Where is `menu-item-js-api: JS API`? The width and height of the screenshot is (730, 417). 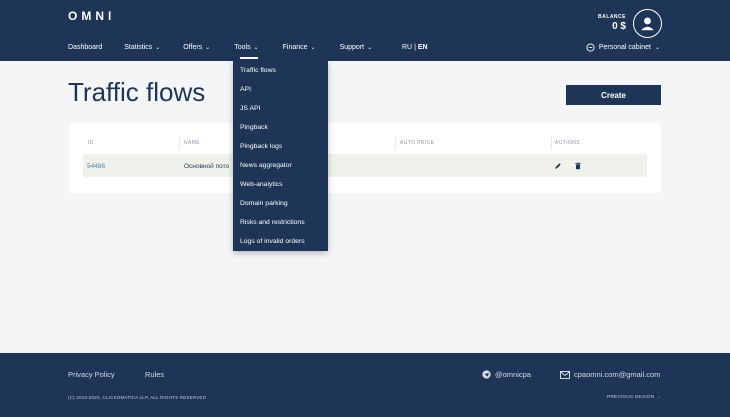
menu-item-js-api: JS API is located at coordinates (250, 108).